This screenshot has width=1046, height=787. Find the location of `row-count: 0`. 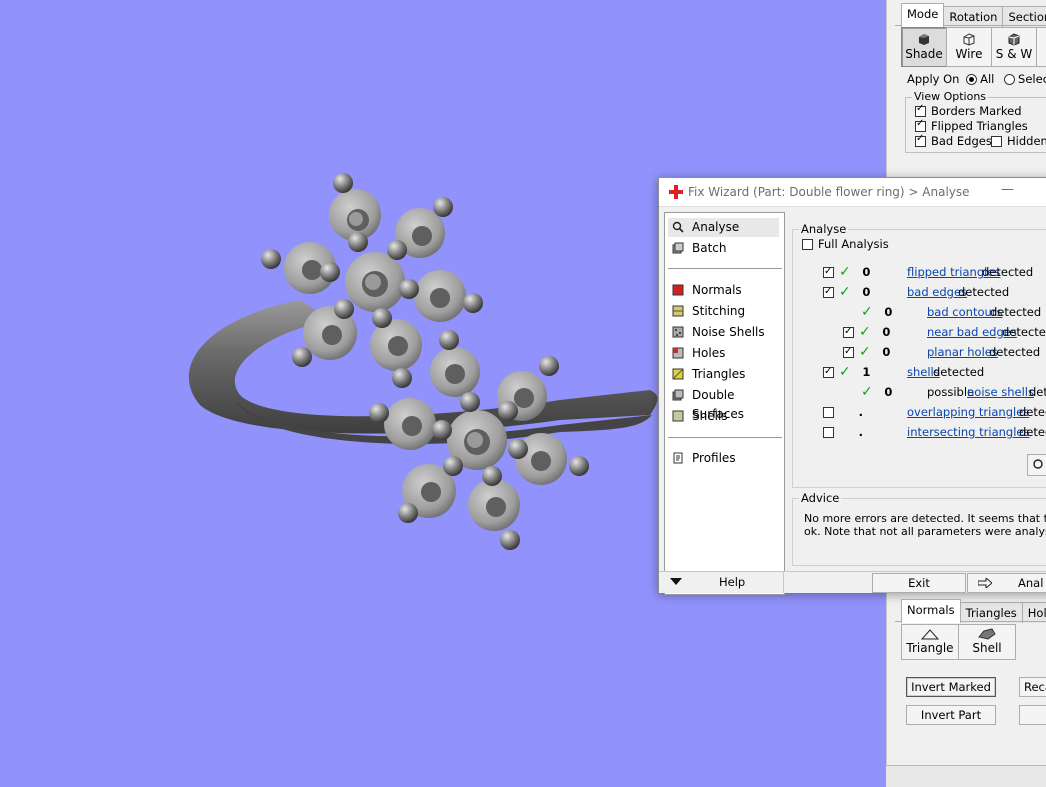

row-count: 0 is located at coordinates (866, 292).